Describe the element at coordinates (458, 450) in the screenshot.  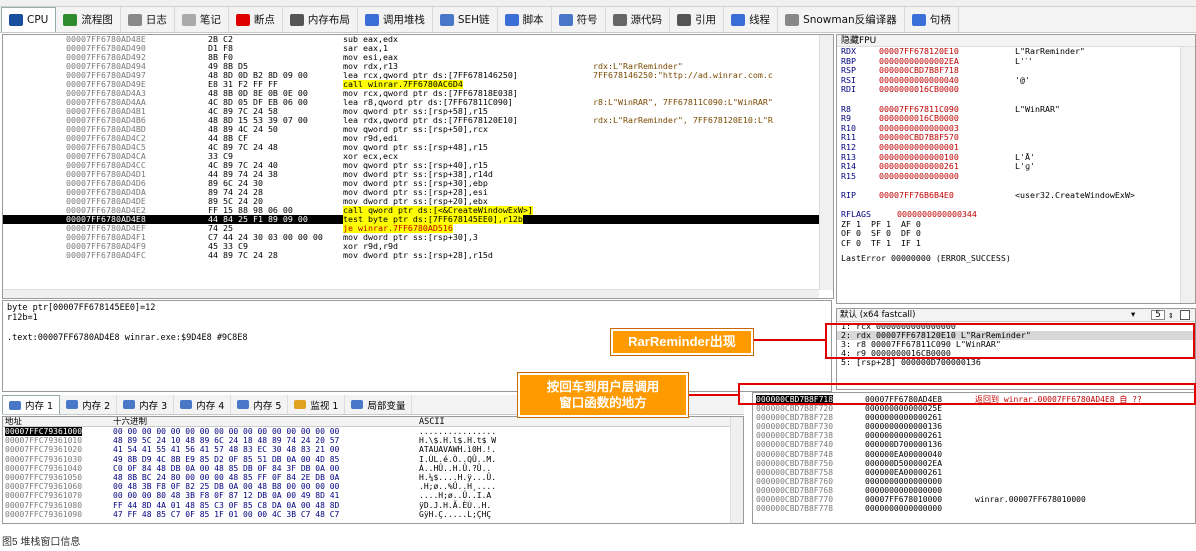
I see `dump-c: ATAUAVAWH.ì0H.!.` at that location.